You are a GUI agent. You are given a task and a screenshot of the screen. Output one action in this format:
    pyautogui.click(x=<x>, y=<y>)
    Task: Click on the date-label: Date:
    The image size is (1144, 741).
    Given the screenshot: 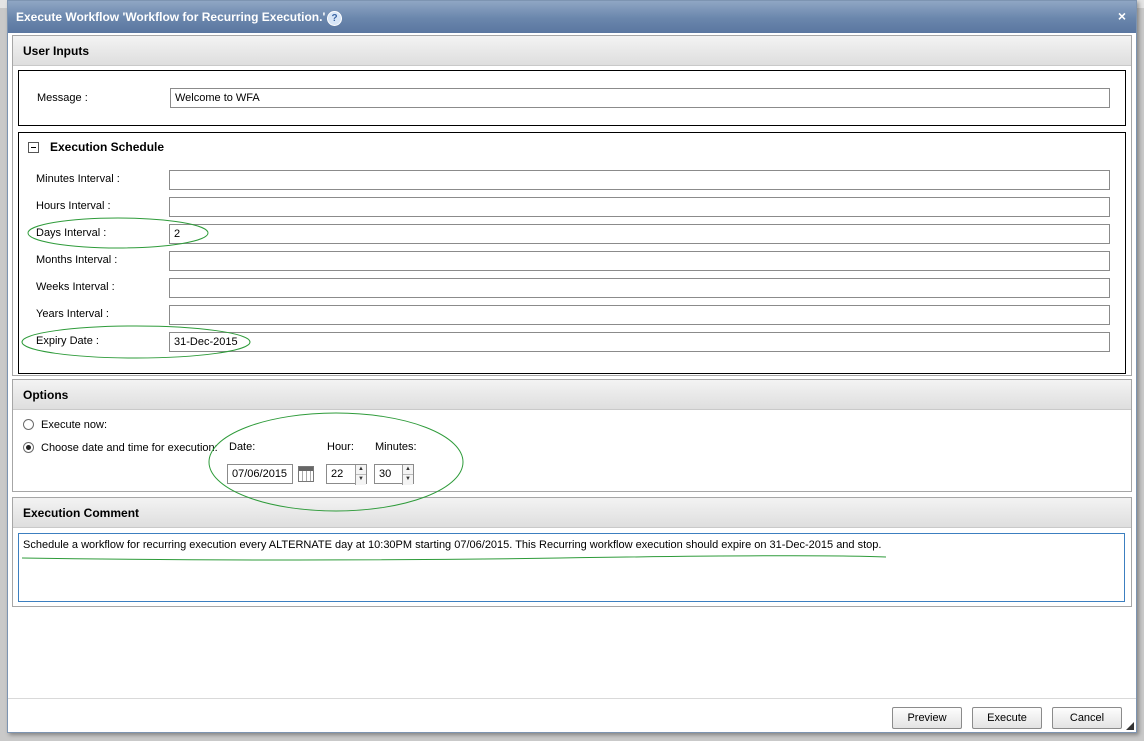 What is the action you would take?
    pyautogui.click(x=242, y=447)
    